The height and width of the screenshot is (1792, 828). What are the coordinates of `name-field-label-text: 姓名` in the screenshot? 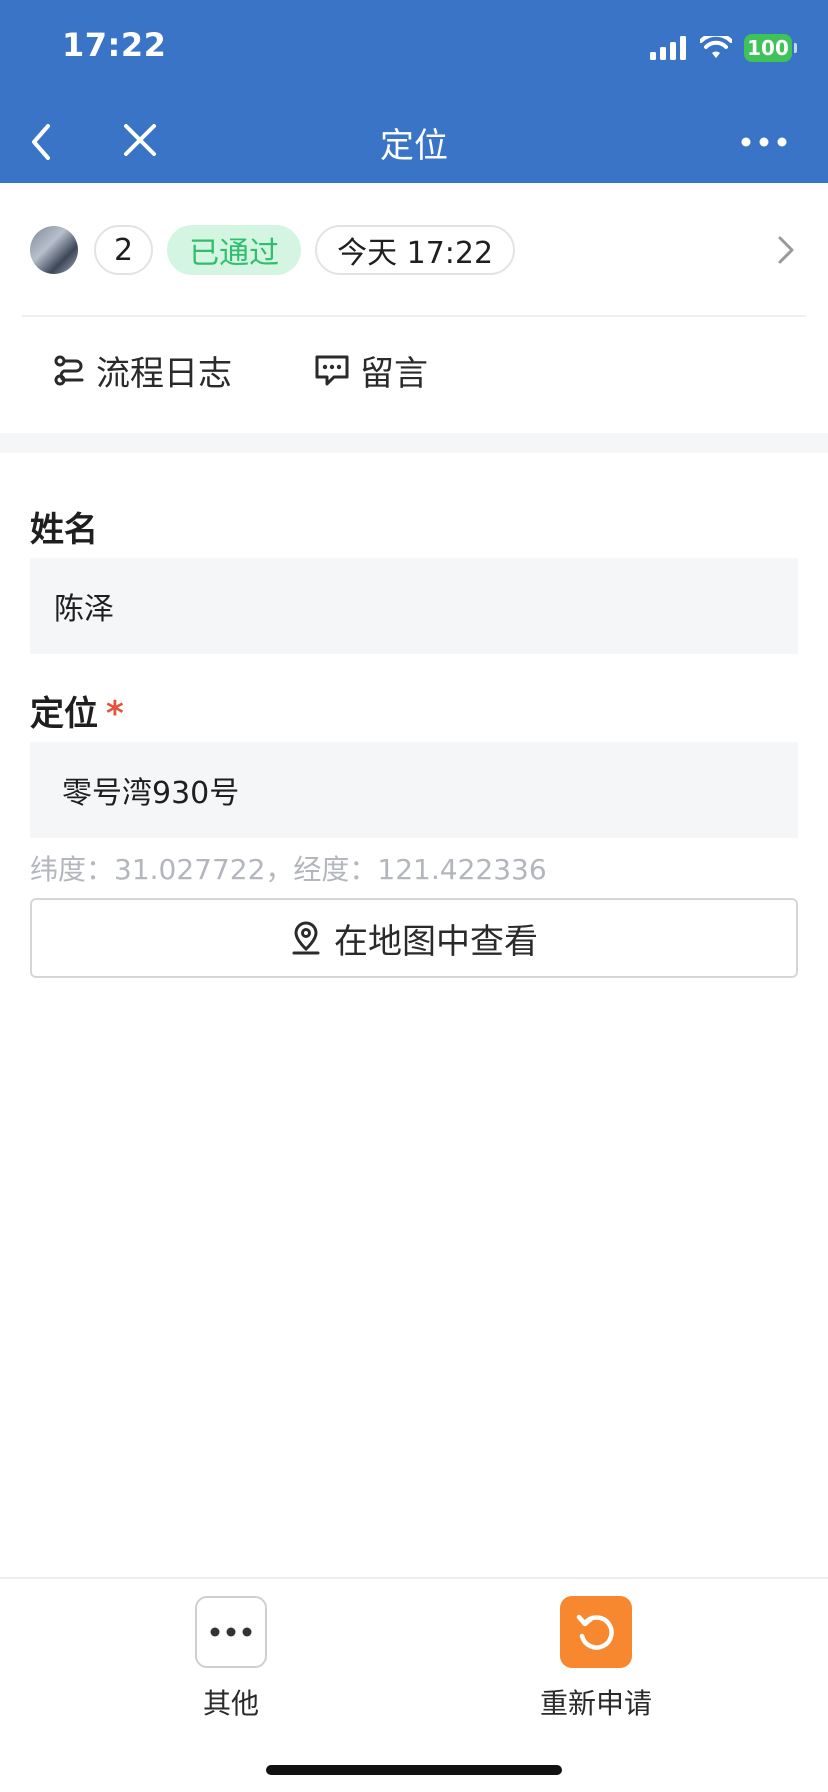 It's located at (64, 530).